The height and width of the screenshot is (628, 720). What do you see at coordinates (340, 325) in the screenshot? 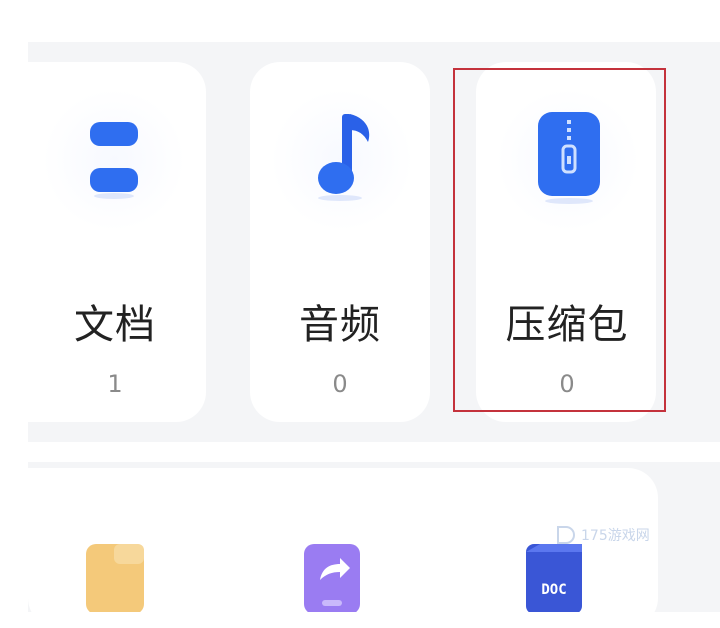
I see `category-label: 音频` at bounding box center [340, 325].